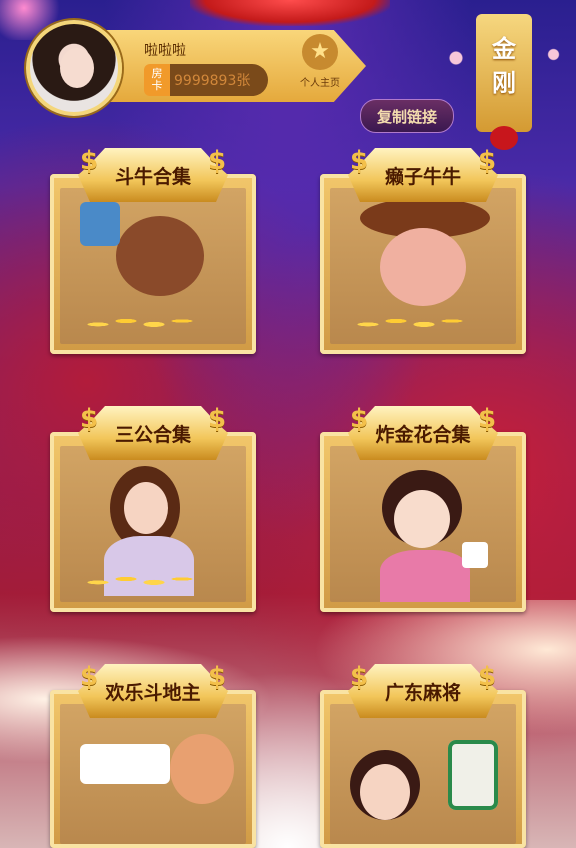 This screenshot has height=848, width=576. I want to click on profile-button: ★ 个人主页, so click(320, 66).